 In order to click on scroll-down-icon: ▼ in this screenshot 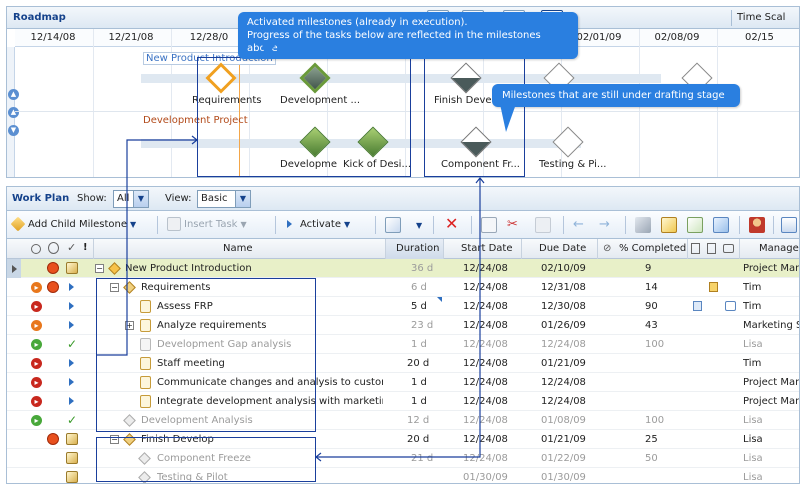, I will do `click(13, 130)`.